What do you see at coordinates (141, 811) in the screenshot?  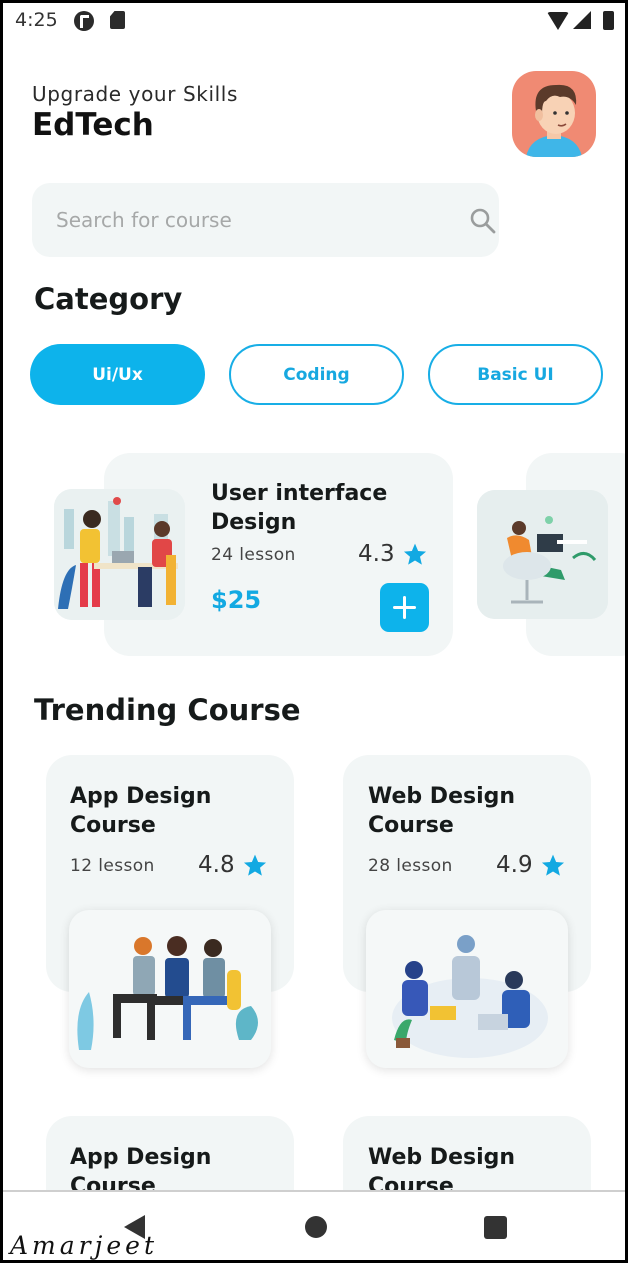 I see `trending-course-title-1: App Design Course` at bounding box center [141, 811].